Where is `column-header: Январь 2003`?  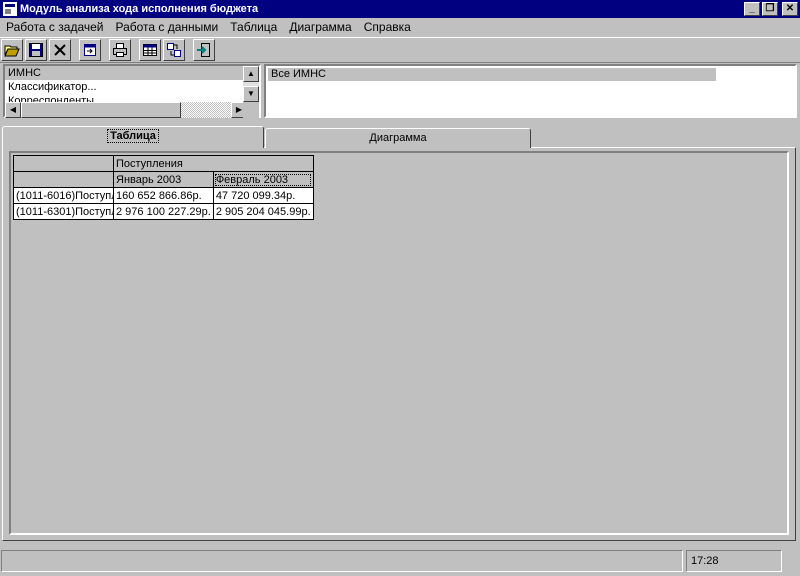
column-header: Январь 2003 is located at coordinates (163, 179).